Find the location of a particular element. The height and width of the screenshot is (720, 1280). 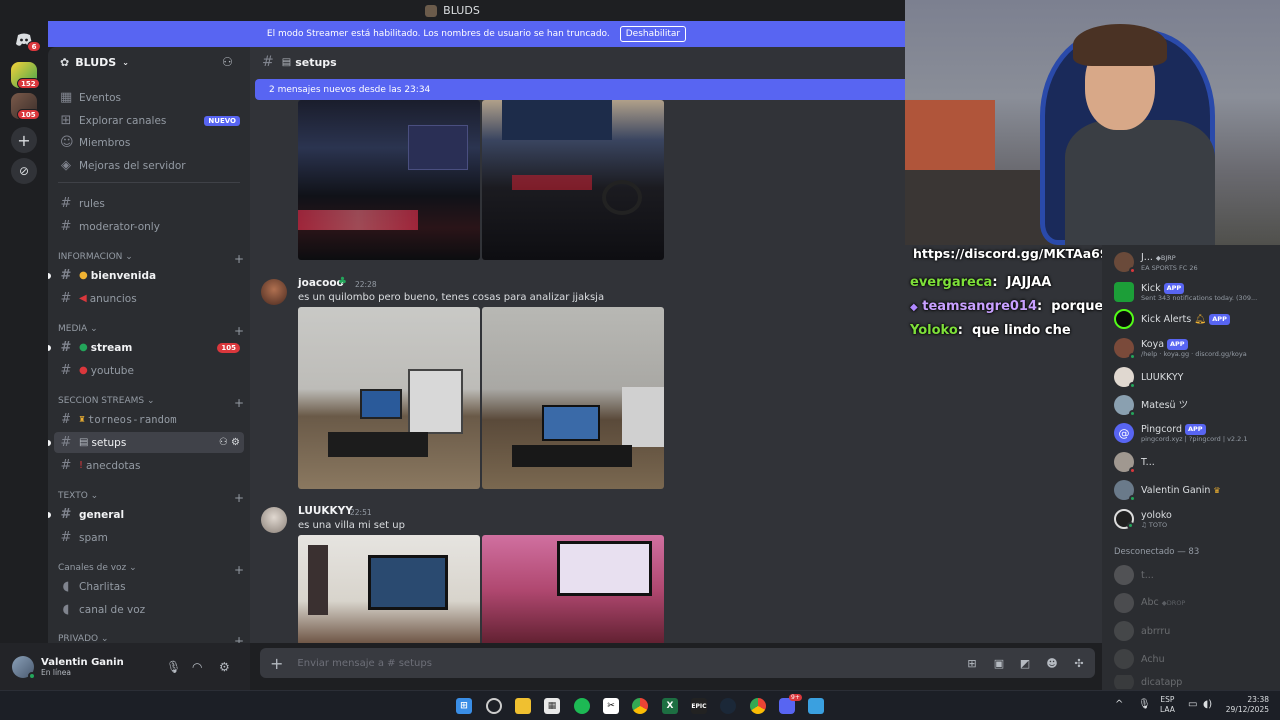

channel-stream: # ● stream 105 is located at coordinates (146, 347).